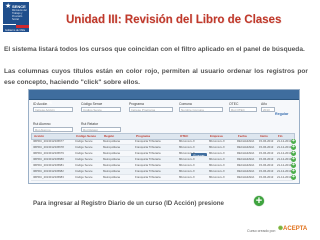 The height and width of the screenshot is (240, 320). What do you see at coordinates (90, 124) in the screenshot?
I see `filter-label: Rut Relator` at bounding box center [90, 124].